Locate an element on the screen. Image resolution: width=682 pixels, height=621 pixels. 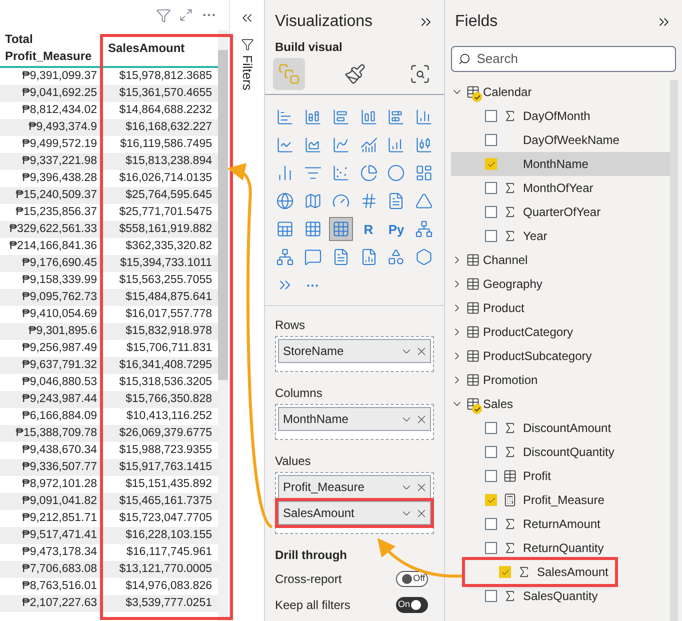
table-cell-text: $16,228,103.155 is located at coordinates (168, 535).